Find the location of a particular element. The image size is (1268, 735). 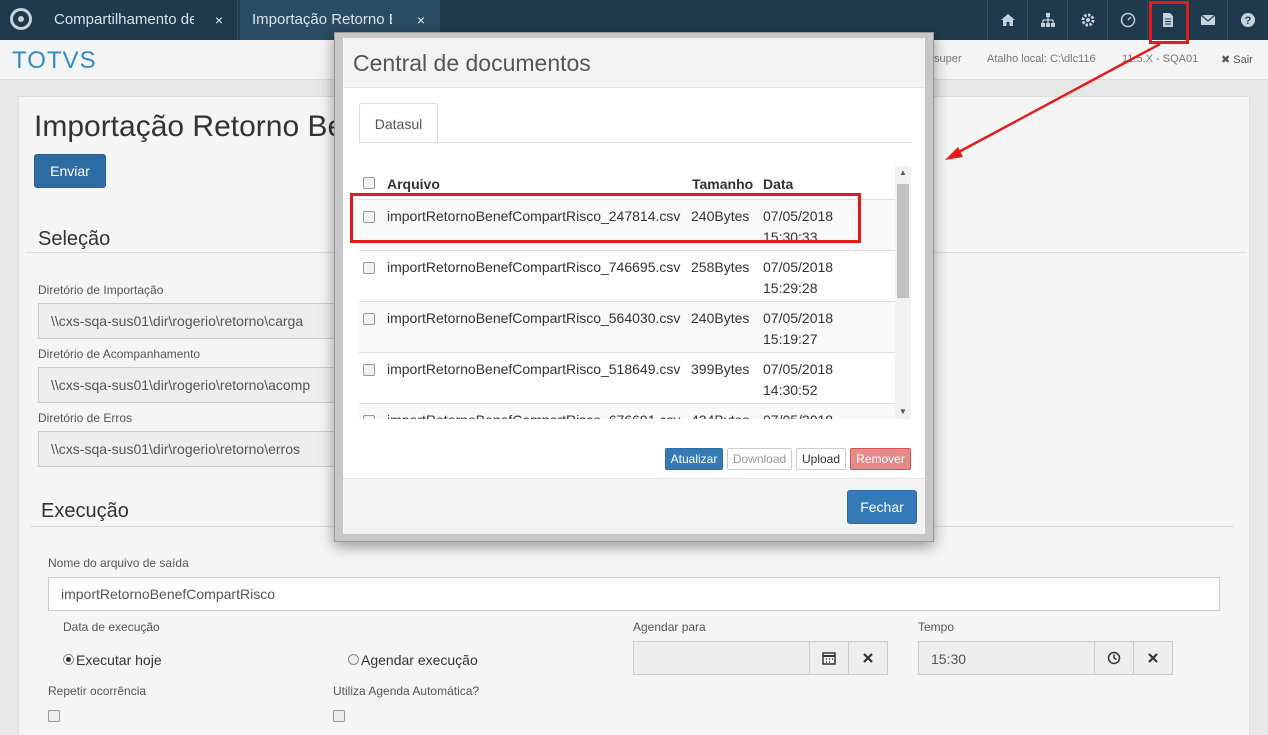

remover-button: Remover is located at coordinates (880, 459).